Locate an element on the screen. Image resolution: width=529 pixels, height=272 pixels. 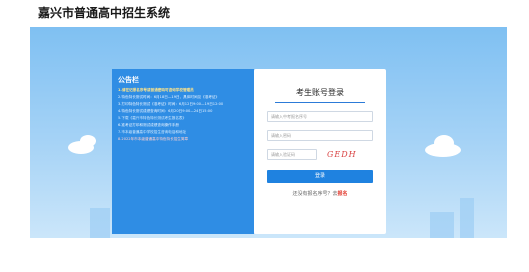
notice-item: 7.市本级普通高中学校招生咨询电话和地址 is located at coordinates (183, 132).